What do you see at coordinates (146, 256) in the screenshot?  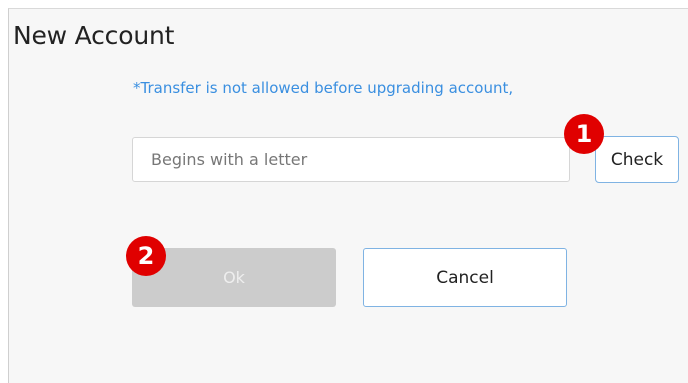 I see `step-marker-2: 2` at bounding box center [146, 256].